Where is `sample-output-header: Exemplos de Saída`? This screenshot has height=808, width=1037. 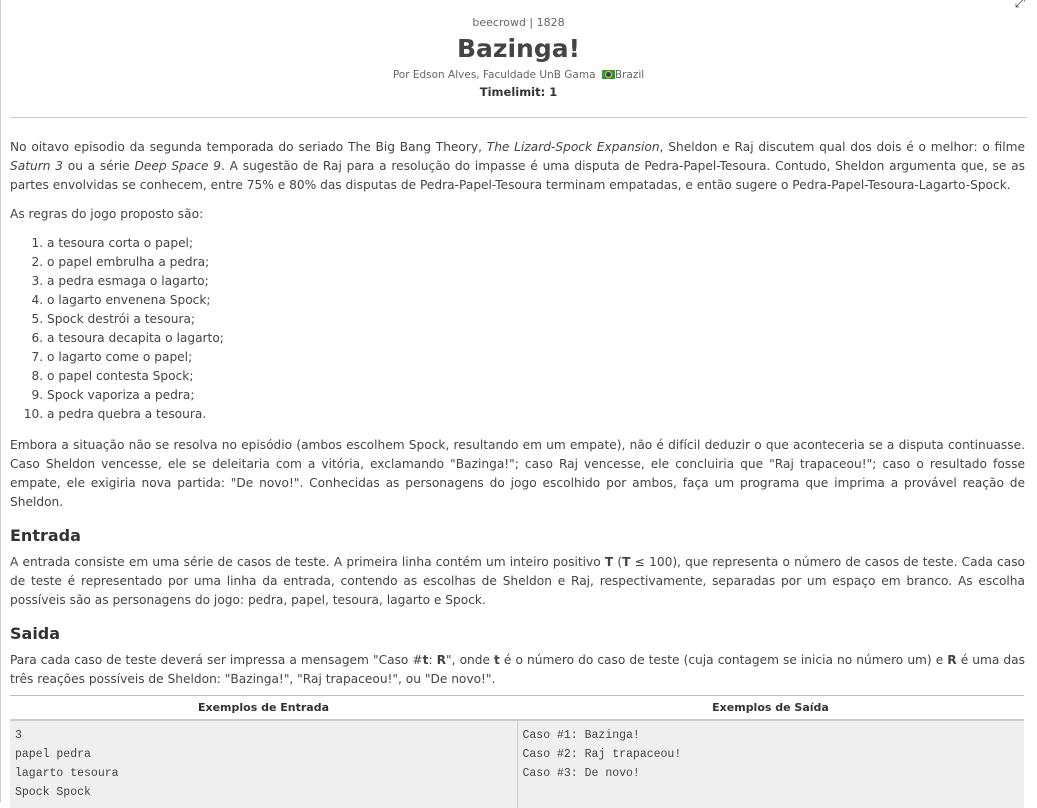 sample-output-header: Exemplos de Saída is located at coordinates (770, 708).